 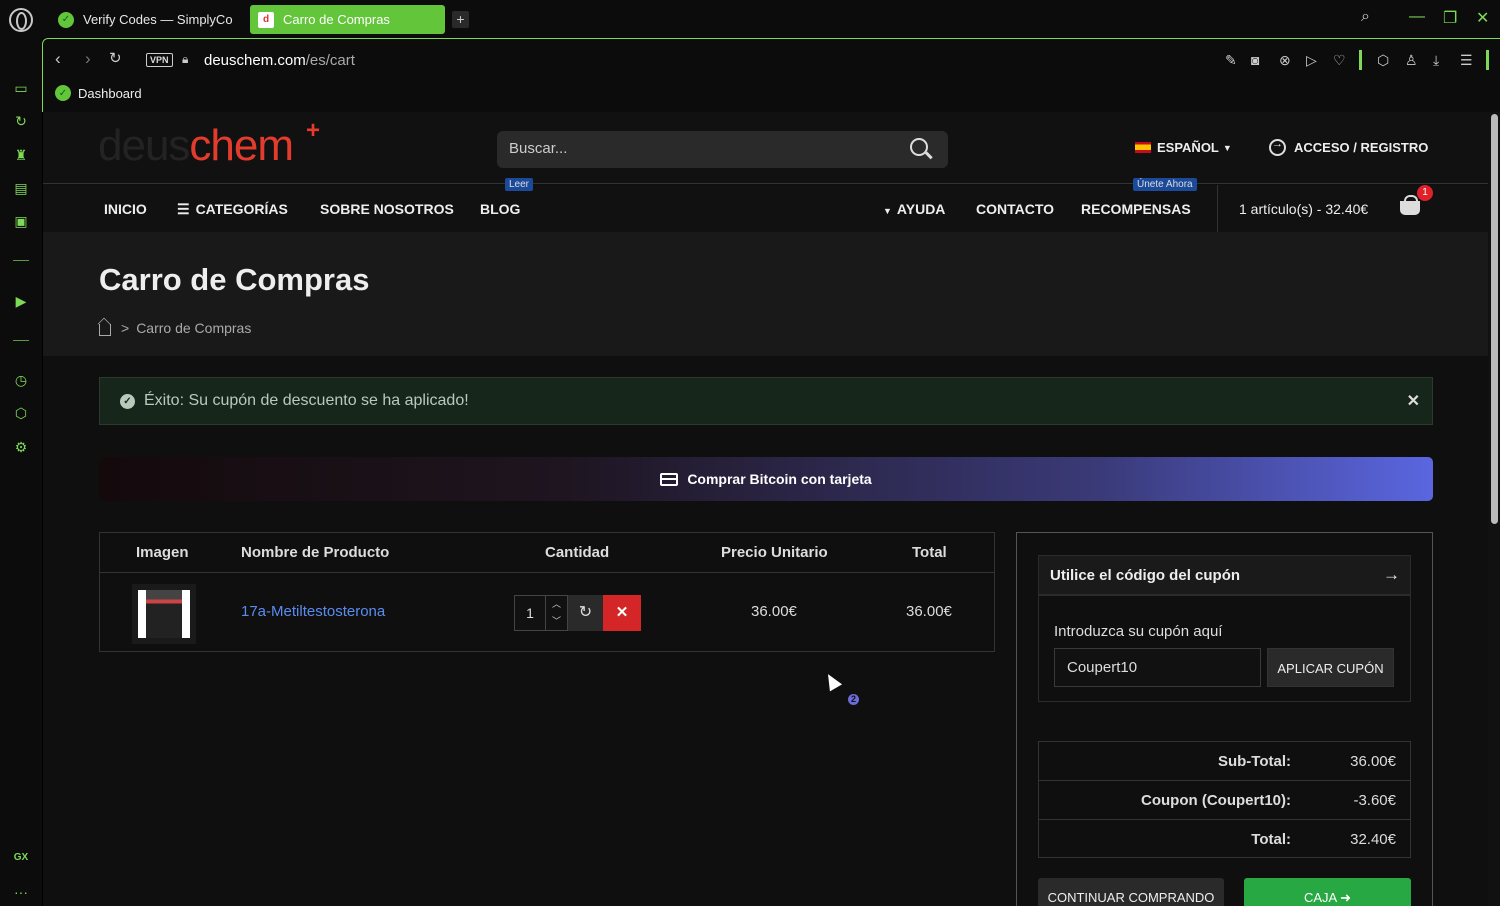 What do you see at coordinates (387, 209) in the screenshot?
I see `nav-about: SOBRE NOSOTROS` at bounding box center [387, 209].